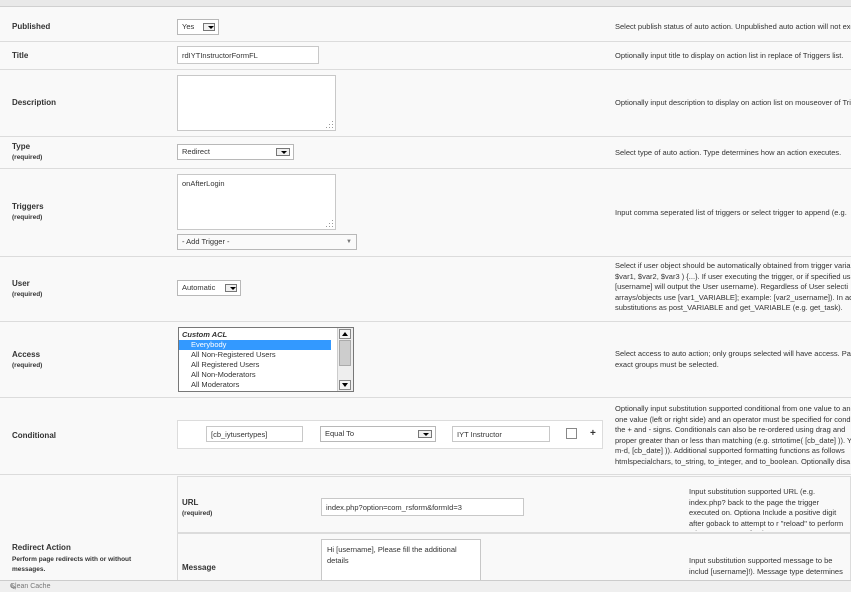  I want to click on access-option: All Non-Registered Users, so click(266, 355).